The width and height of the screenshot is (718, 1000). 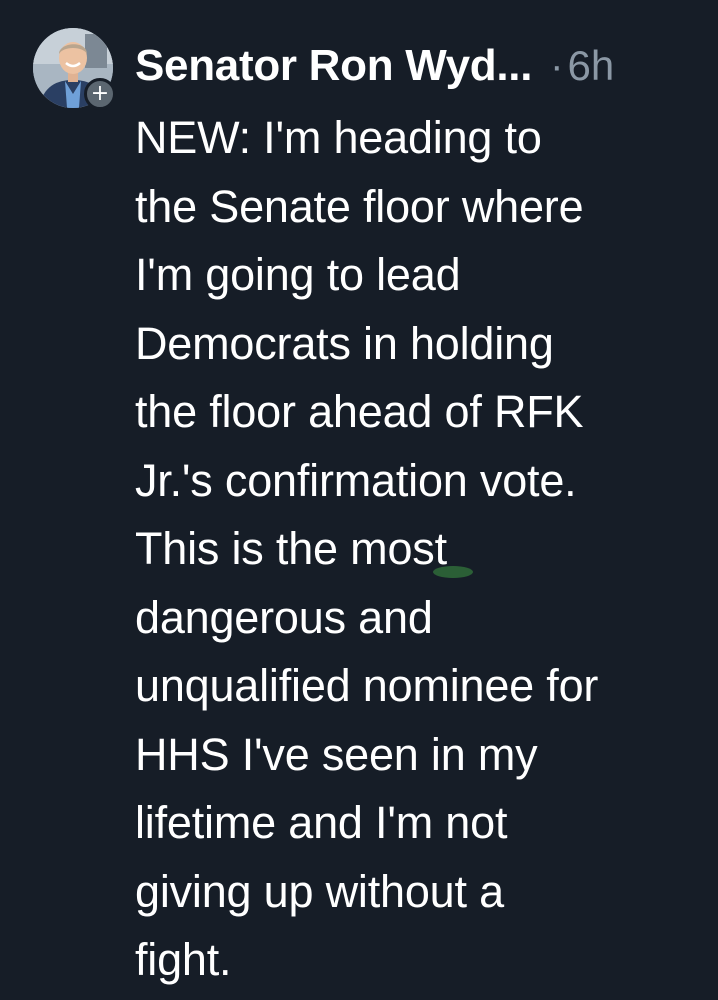 I want to click on post-text-line: unqualified nominee for, so click(x=367, y=685).